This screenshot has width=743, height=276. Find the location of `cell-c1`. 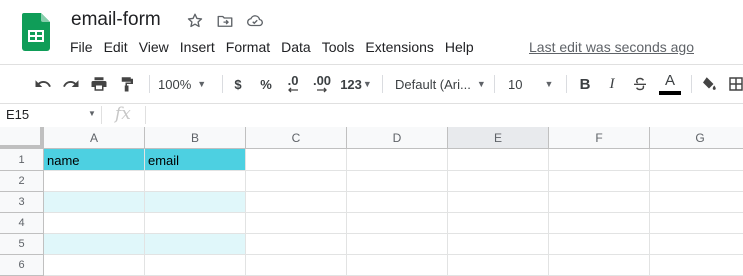

cell-c1 is located at coordinates (296, 160).